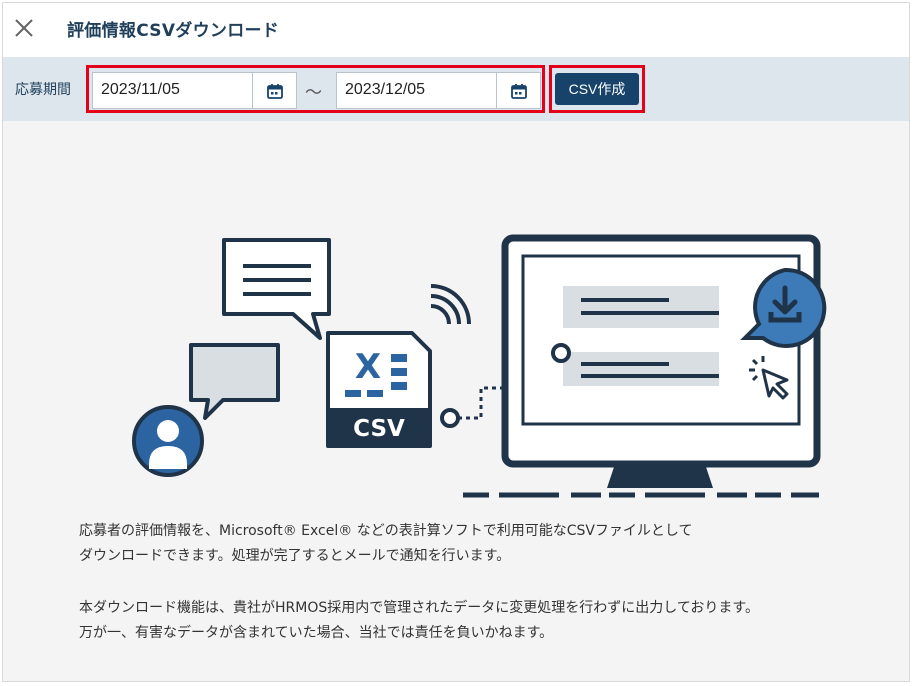 The image size is (914, 686). Describe the element at coordinates (24, 28) in the screenshot. I see `close-icon` at that location.